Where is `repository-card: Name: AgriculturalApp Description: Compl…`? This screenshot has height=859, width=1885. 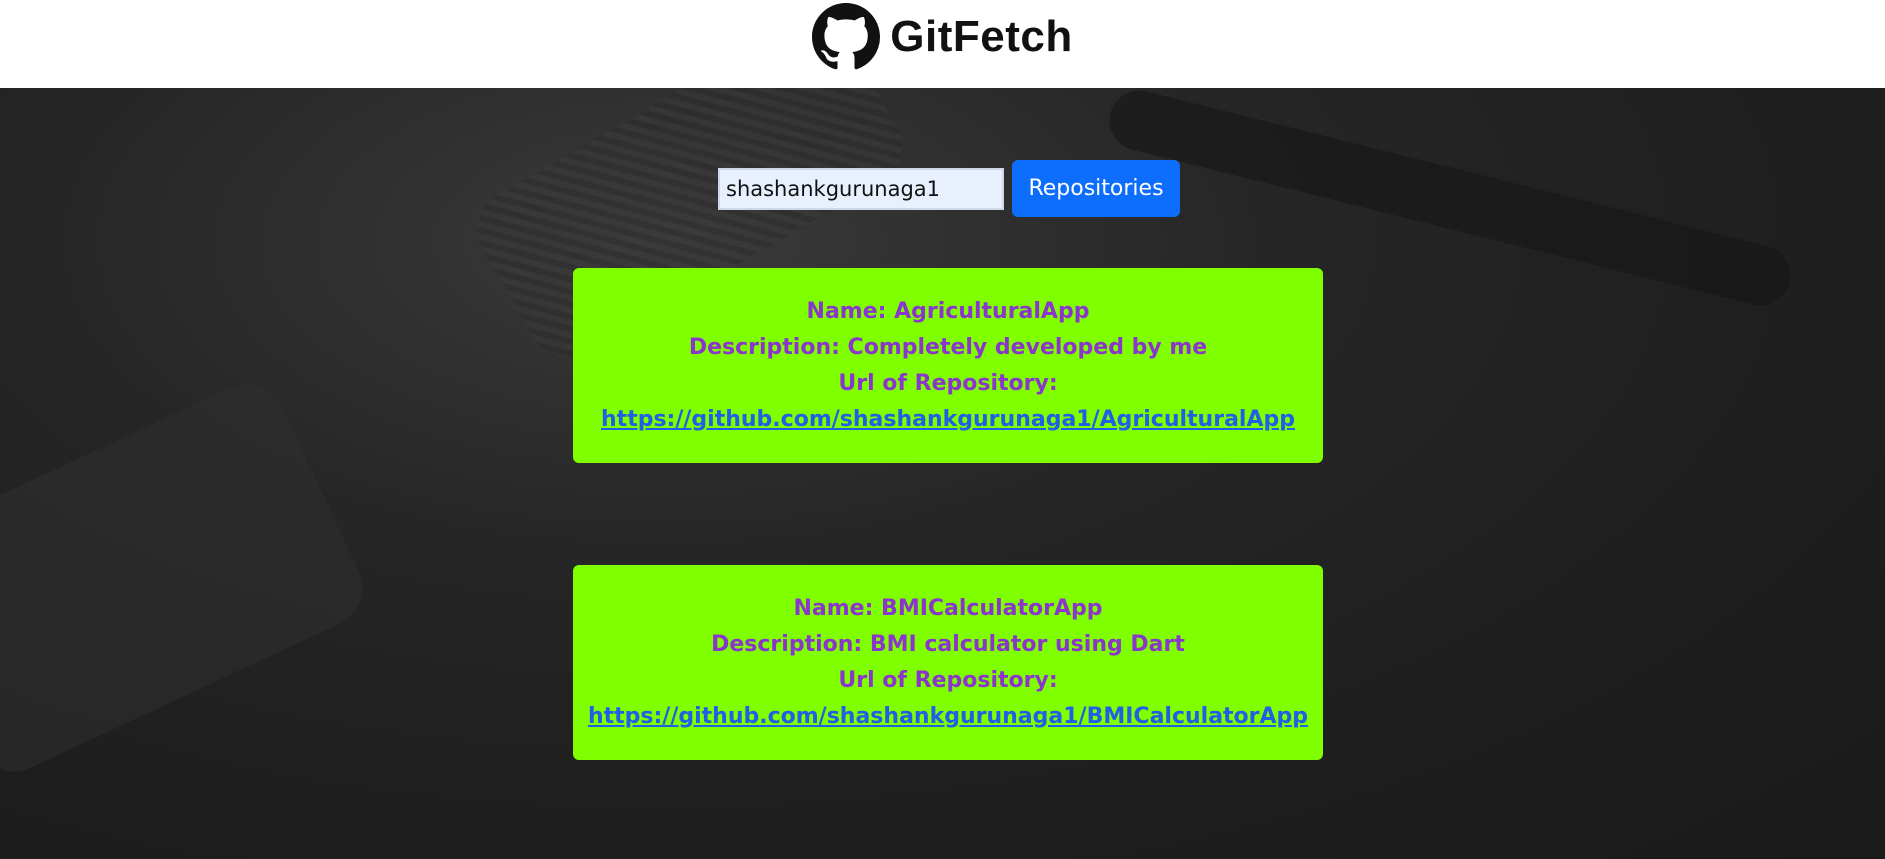
repository-card: Name: AgriculturalApp Description: Compl… is located at coordinates (948, 365).